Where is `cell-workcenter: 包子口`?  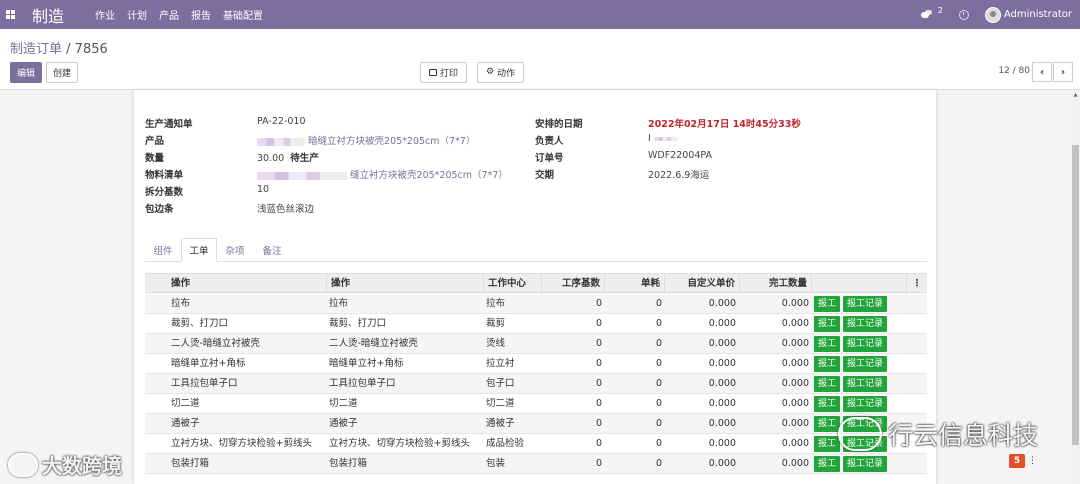 cell-workcenter: 包子口 is located at coordinates (500, 383).